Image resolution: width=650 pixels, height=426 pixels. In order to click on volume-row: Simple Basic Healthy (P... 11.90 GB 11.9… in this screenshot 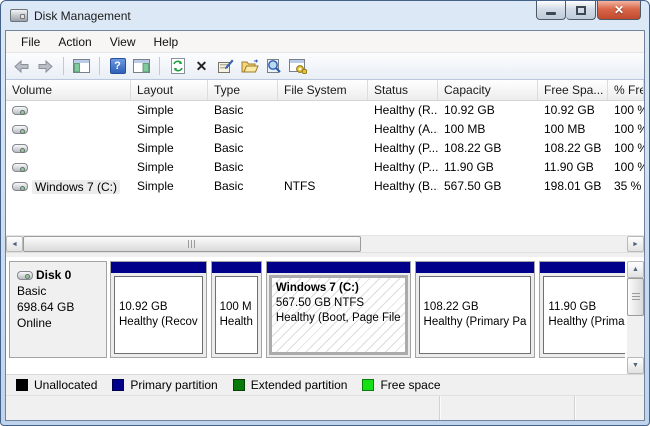, I will do `click(325, 167)`.